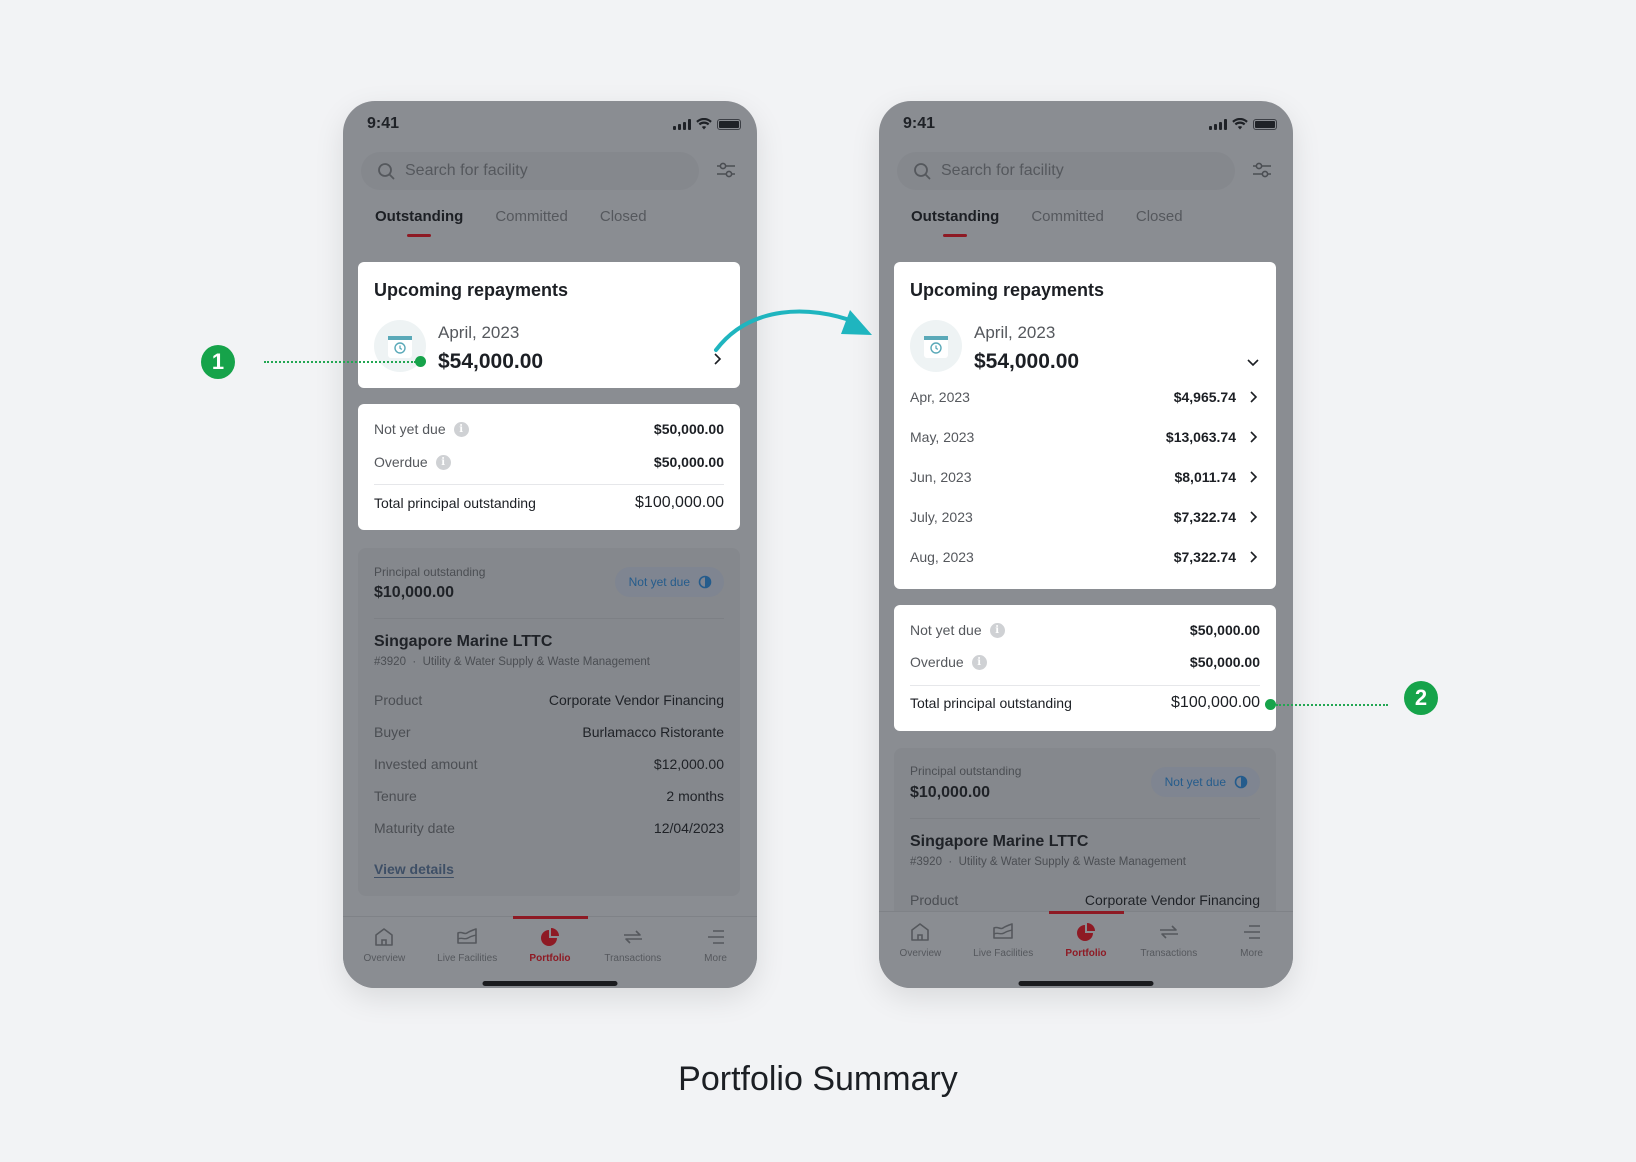  I want to click on status-badge-label: Not yet due, so click(659, 582).